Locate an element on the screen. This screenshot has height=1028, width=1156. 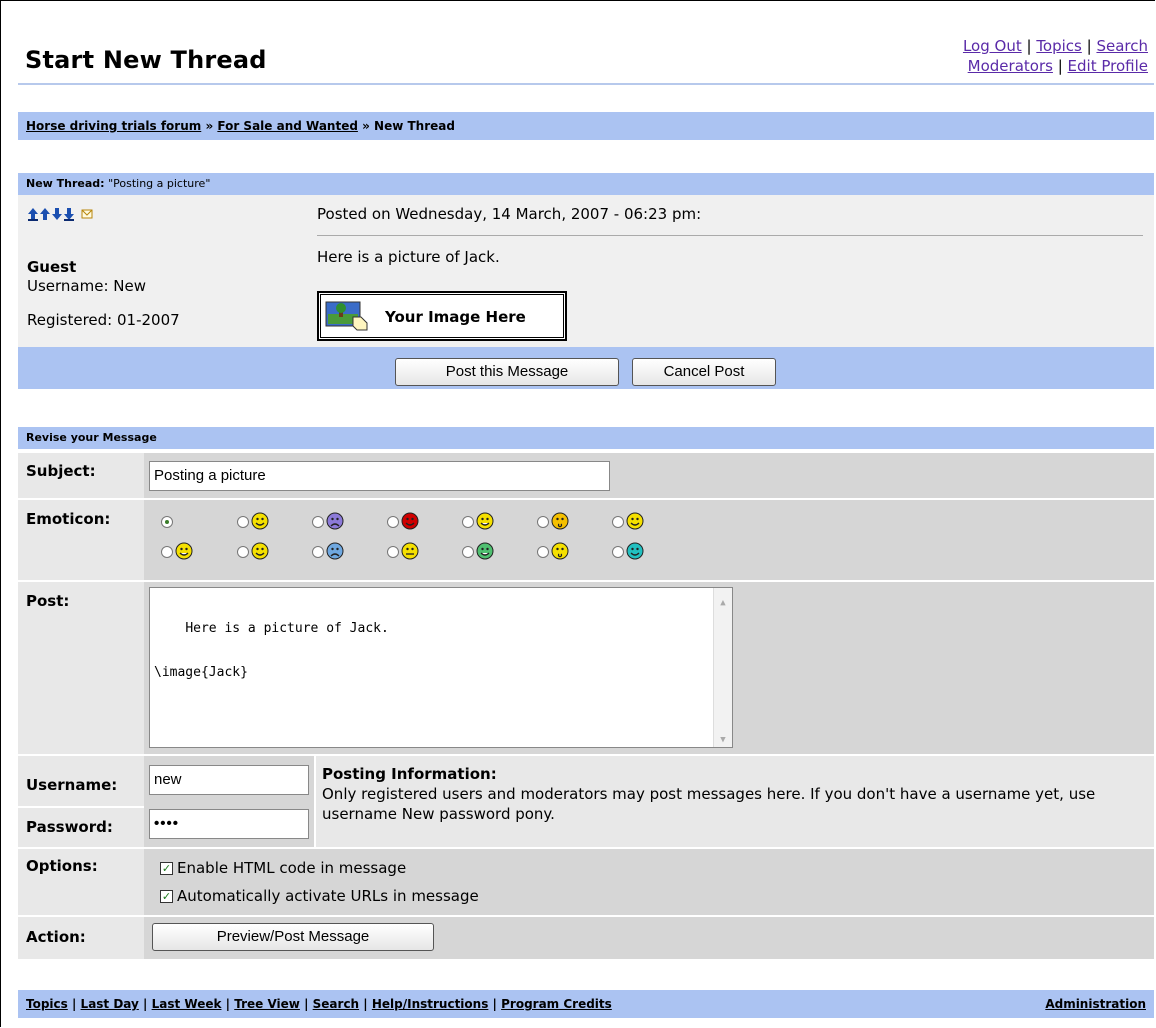
preview-header: New Thread: "Posting a picture" is located at coordinates (586, 184).